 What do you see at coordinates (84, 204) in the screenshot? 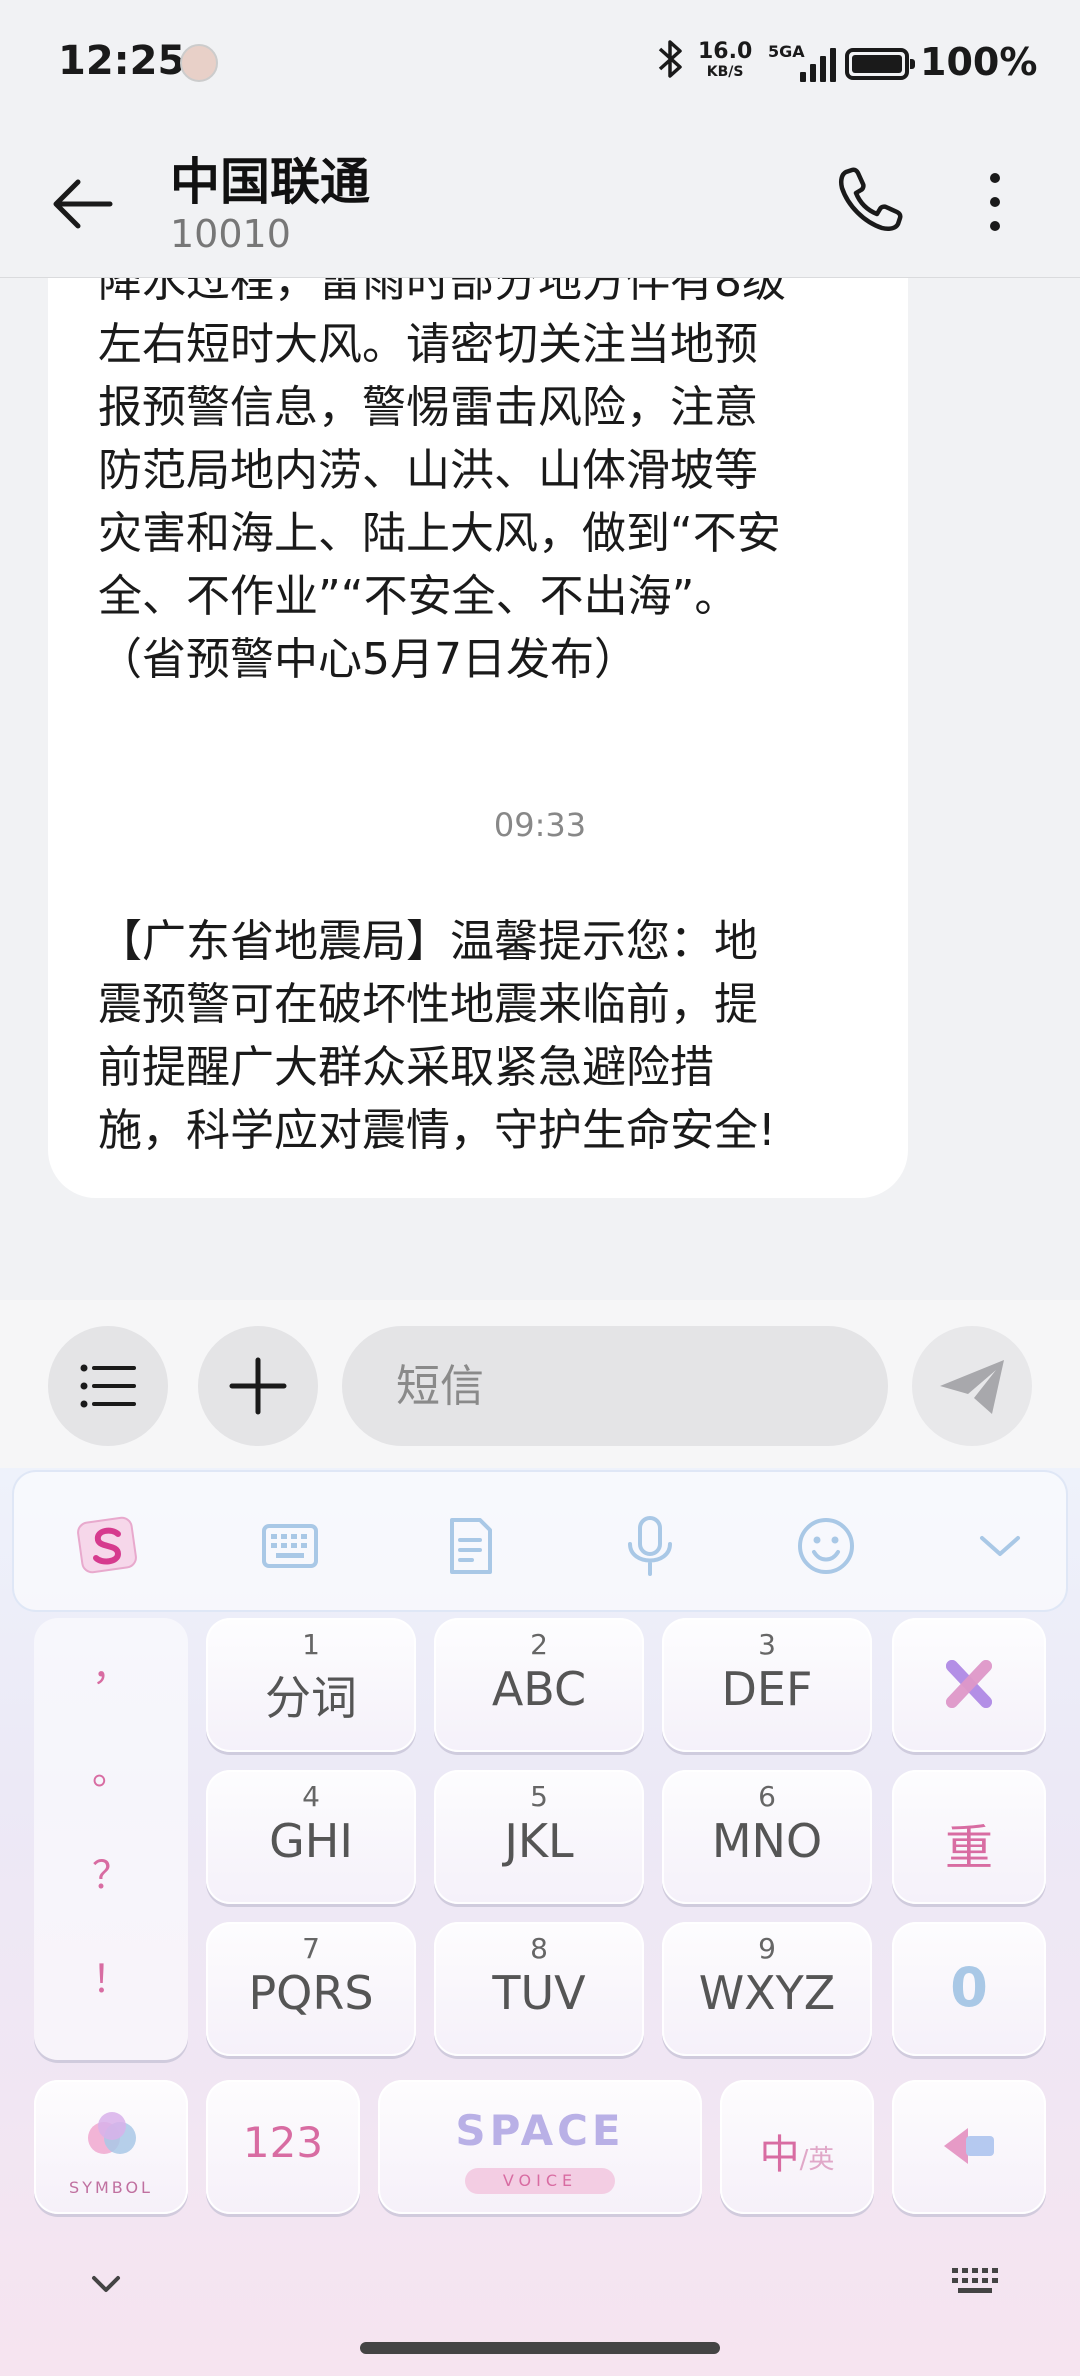
I see `back-button` at bounding box center [84, 204].